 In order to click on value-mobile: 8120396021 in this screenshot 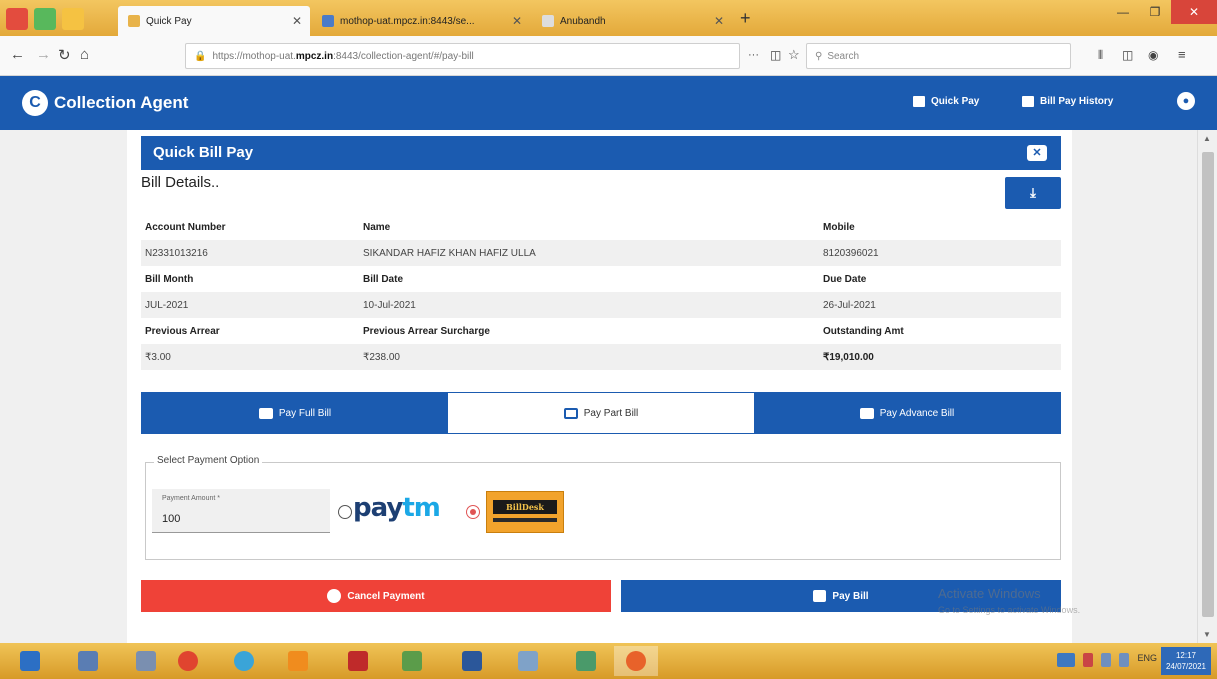, I will do `click(851, 253)`.